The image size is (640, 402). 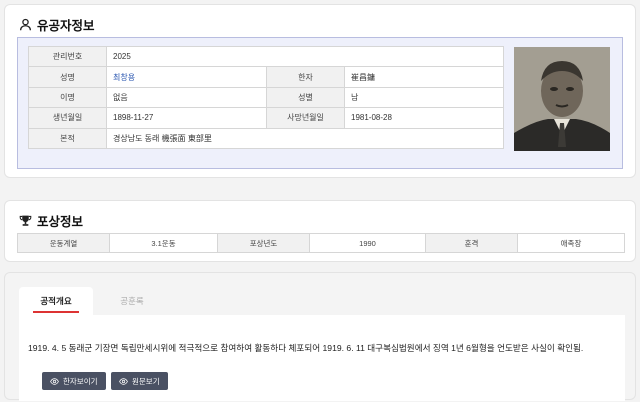 What do you see at coordinates (471, 243) in the screenshot?
I see `label-decoration: 훈격` at bounding box center [471, 243].